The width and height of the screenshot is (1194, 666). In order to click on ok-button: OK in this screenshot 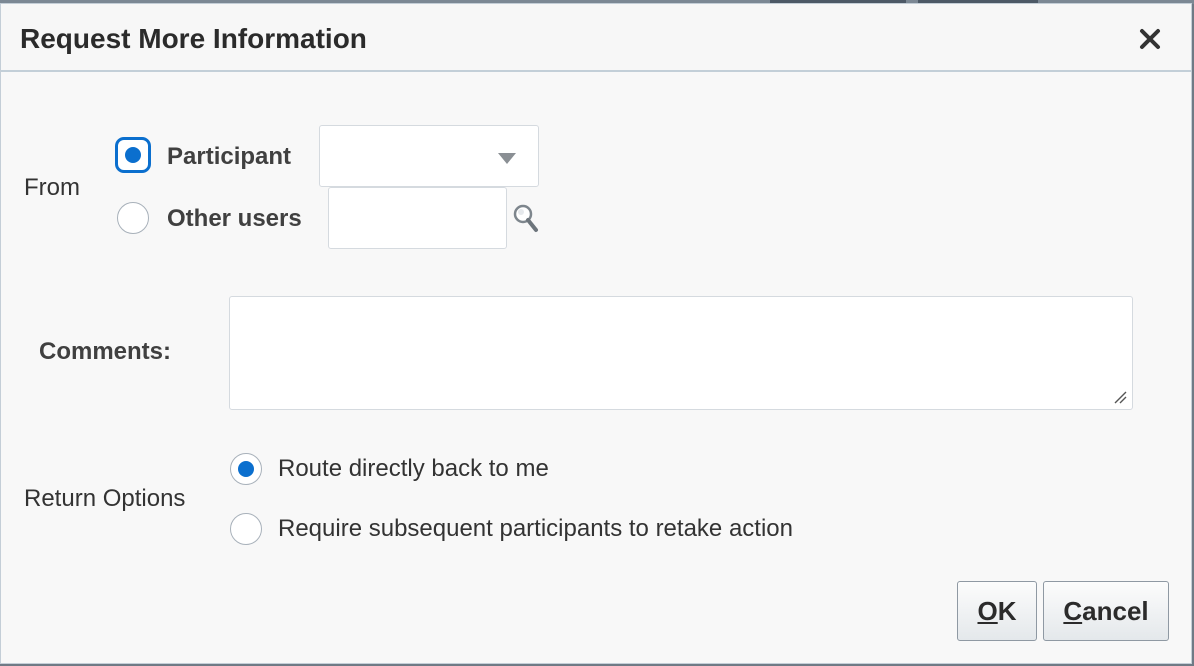, I will do `click(997, 611)`.